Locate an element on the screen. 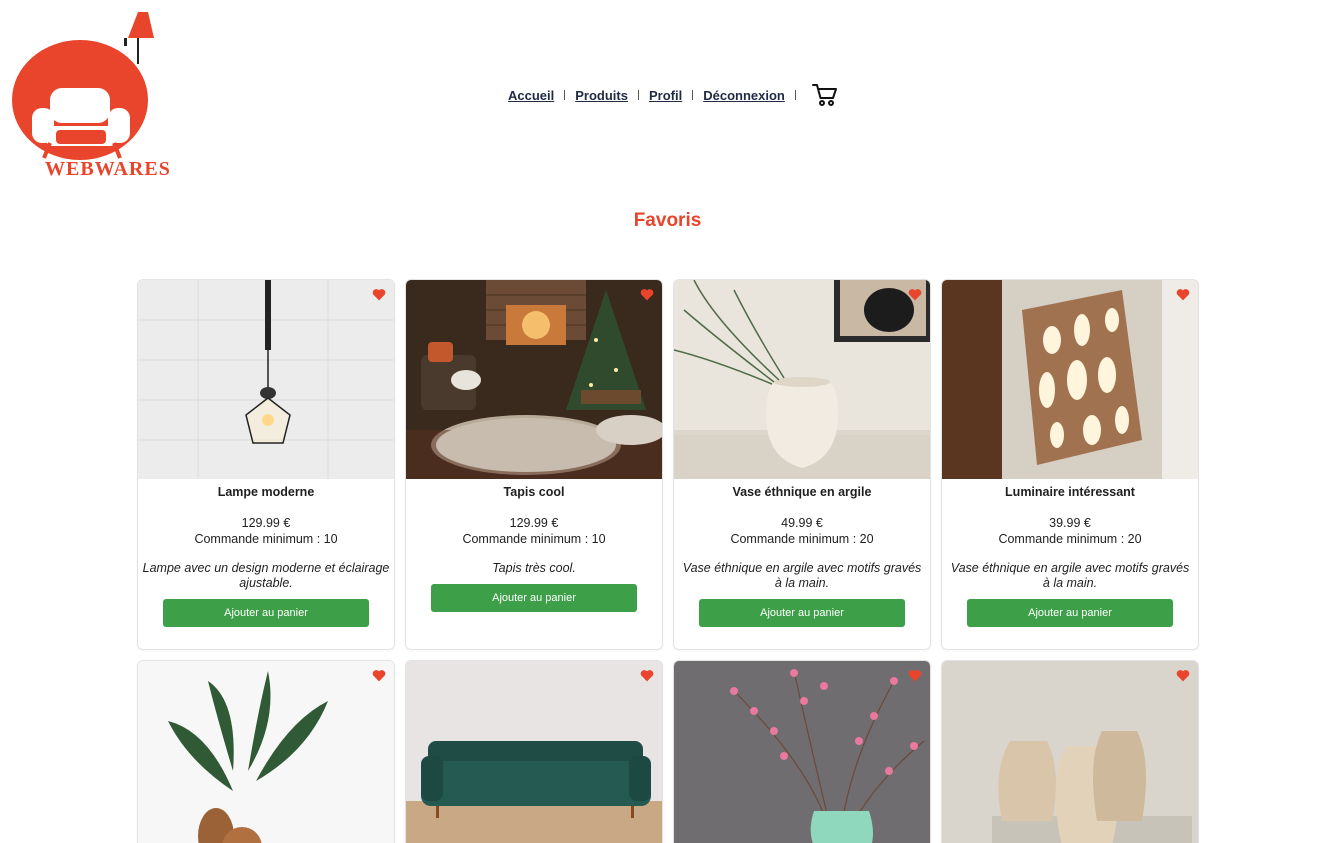 The height and width of the screenshot is (843, 1335). product-image-sofa is located at coordinates (534, 752).